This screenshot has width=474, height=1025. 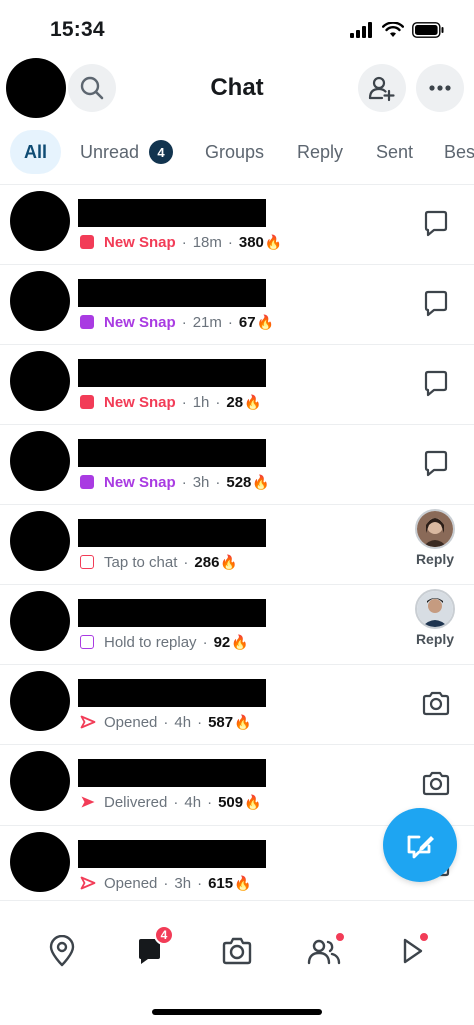 I want to click on nav-camera, so click(x=237, y=951).